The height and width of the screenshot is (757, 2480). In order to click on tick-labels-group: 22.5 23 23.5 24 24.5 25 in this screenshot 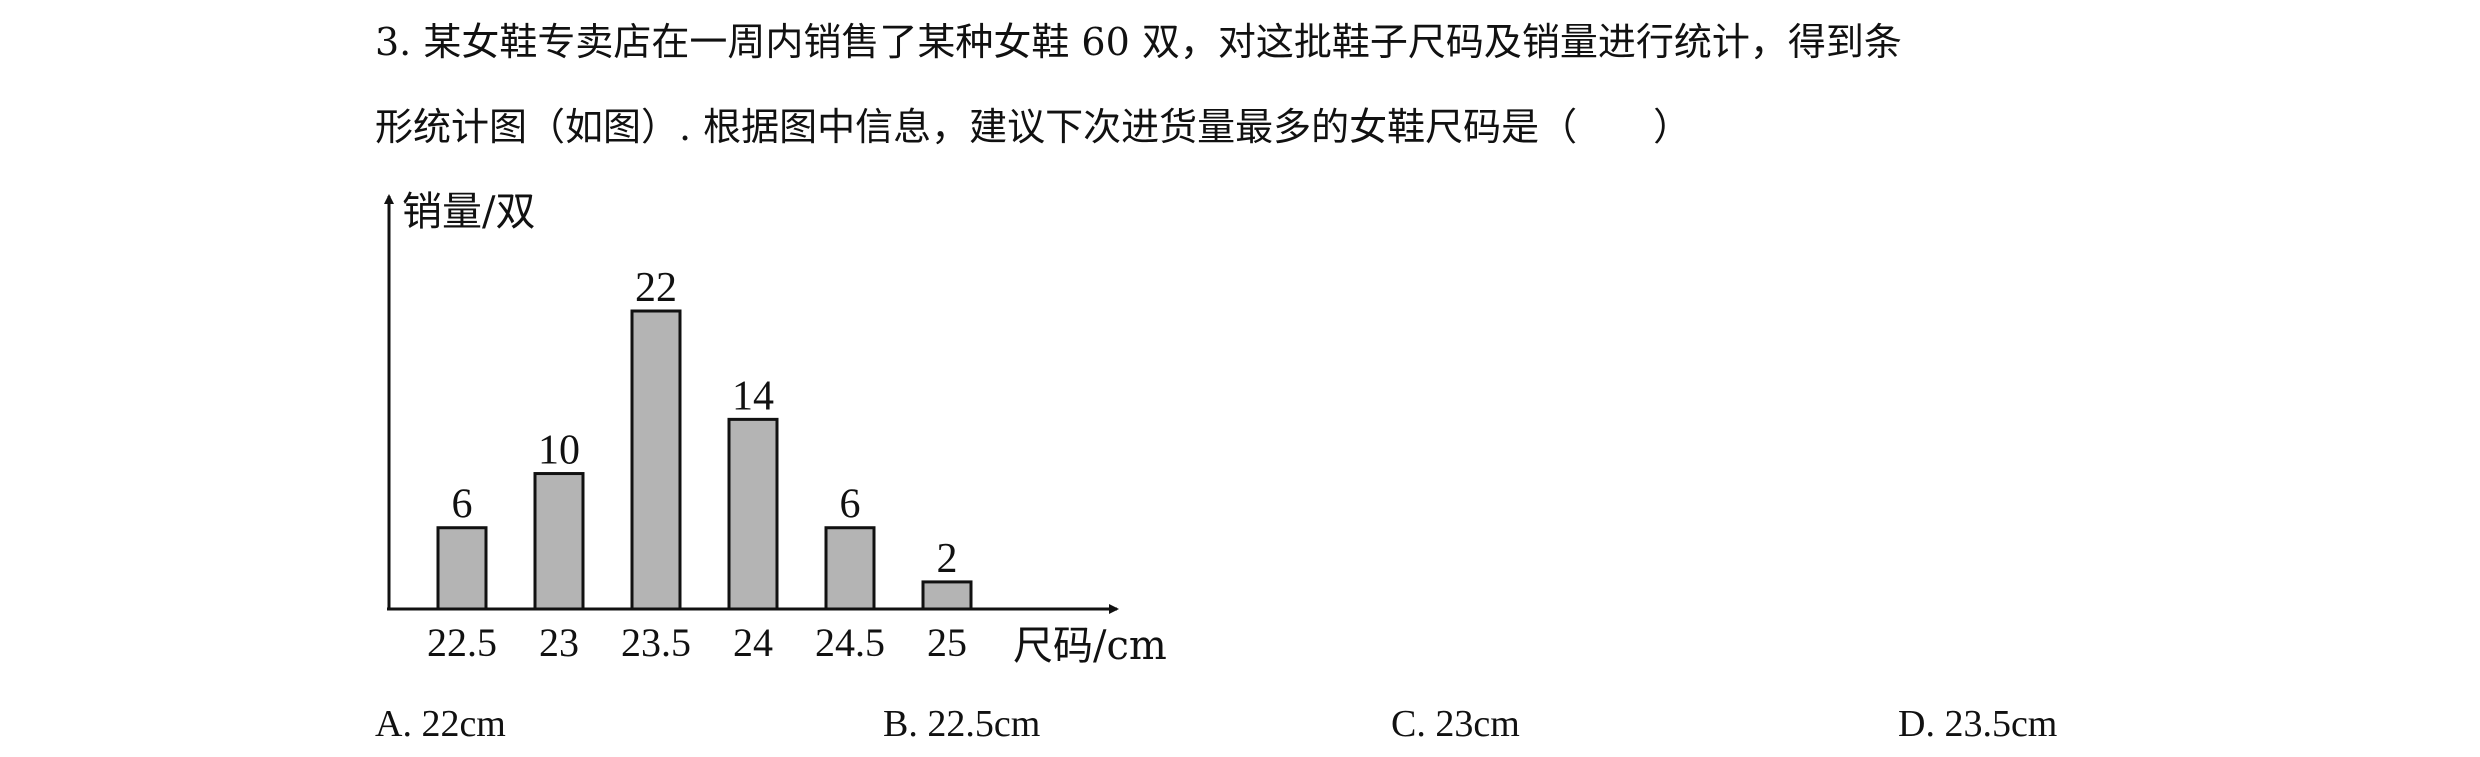, I will do `click(697, 642)`.